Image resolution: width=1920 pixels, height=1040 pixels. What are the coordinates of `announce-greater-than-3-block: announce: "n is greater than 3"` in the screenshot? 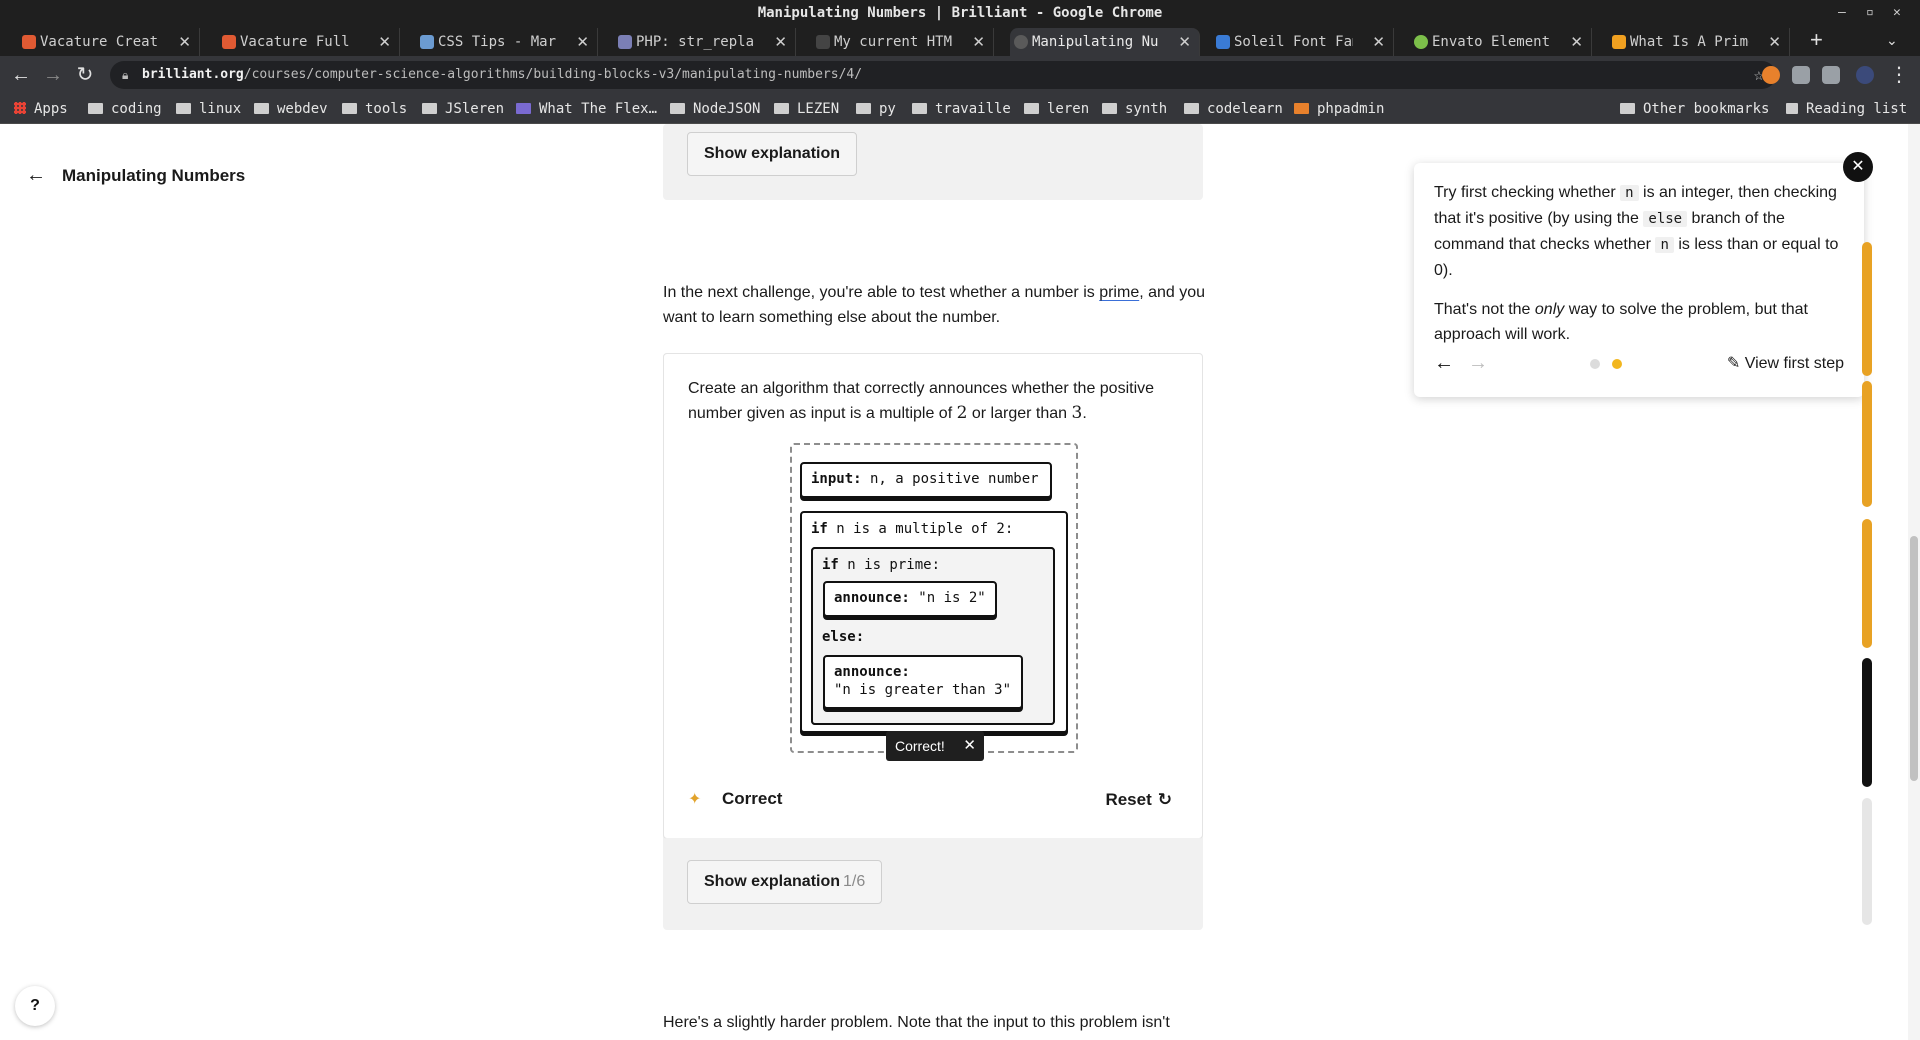 It's located at (923, 682).